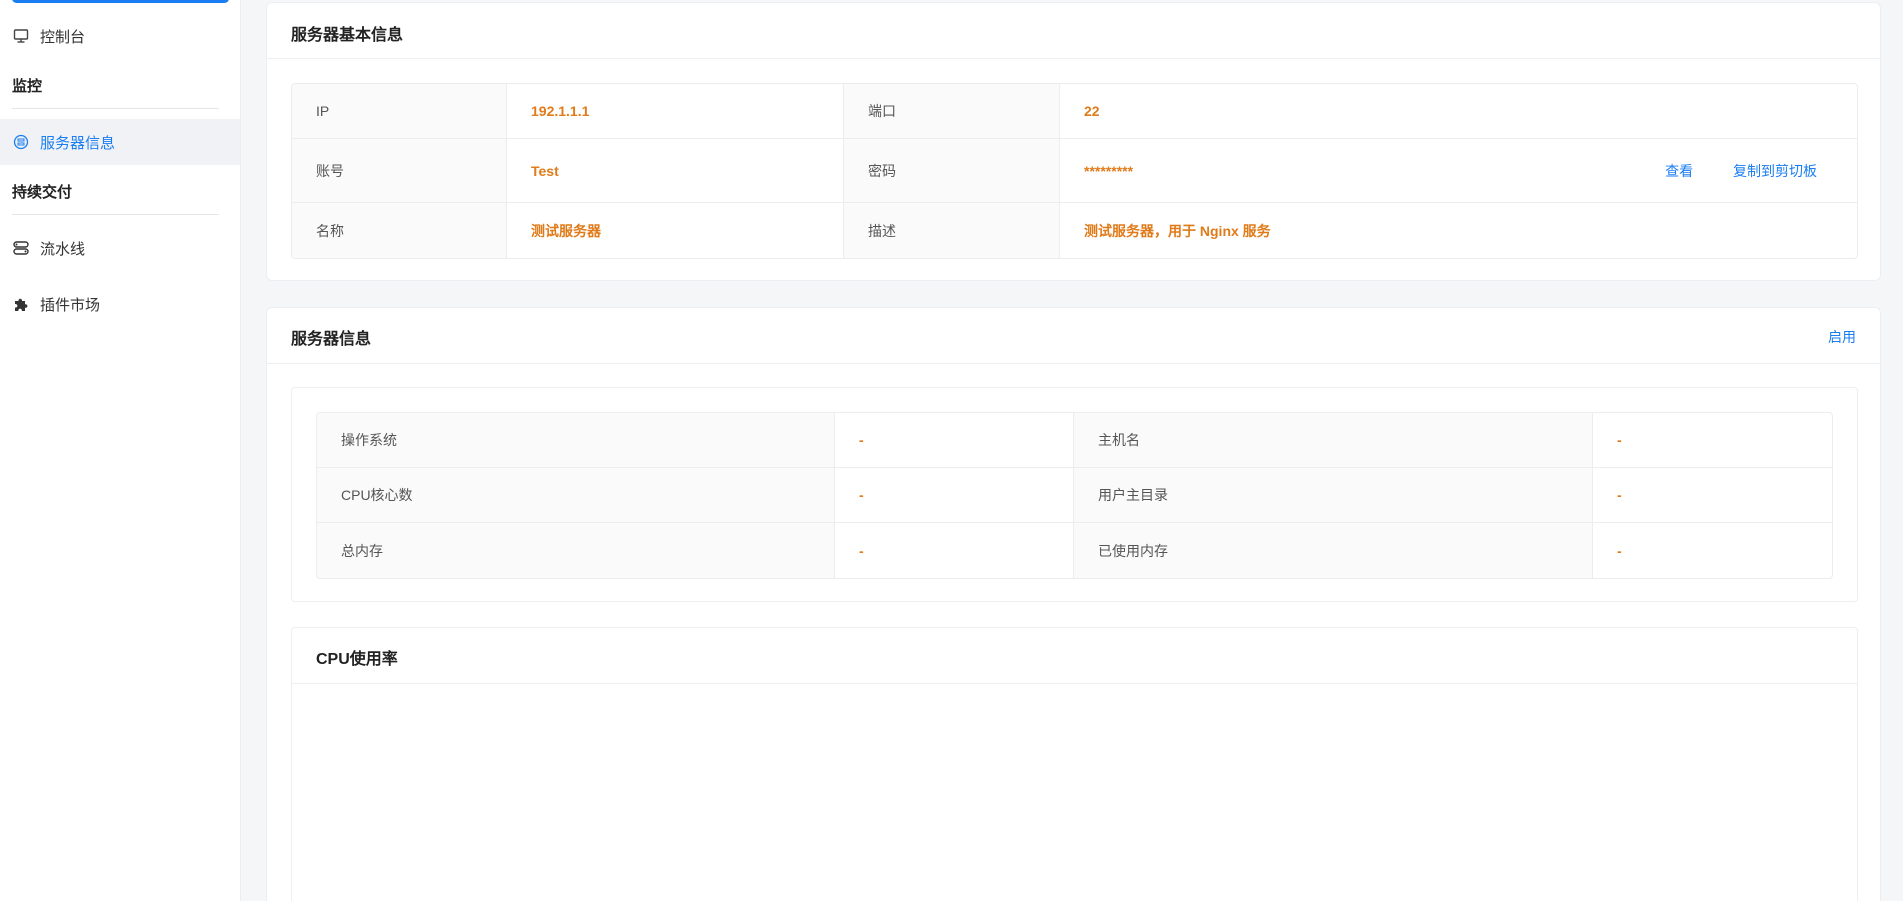  What do you see at coordinates (21, 248) in the screenshot?
I see `pipeline-icon` at bounding box center [21, 248].